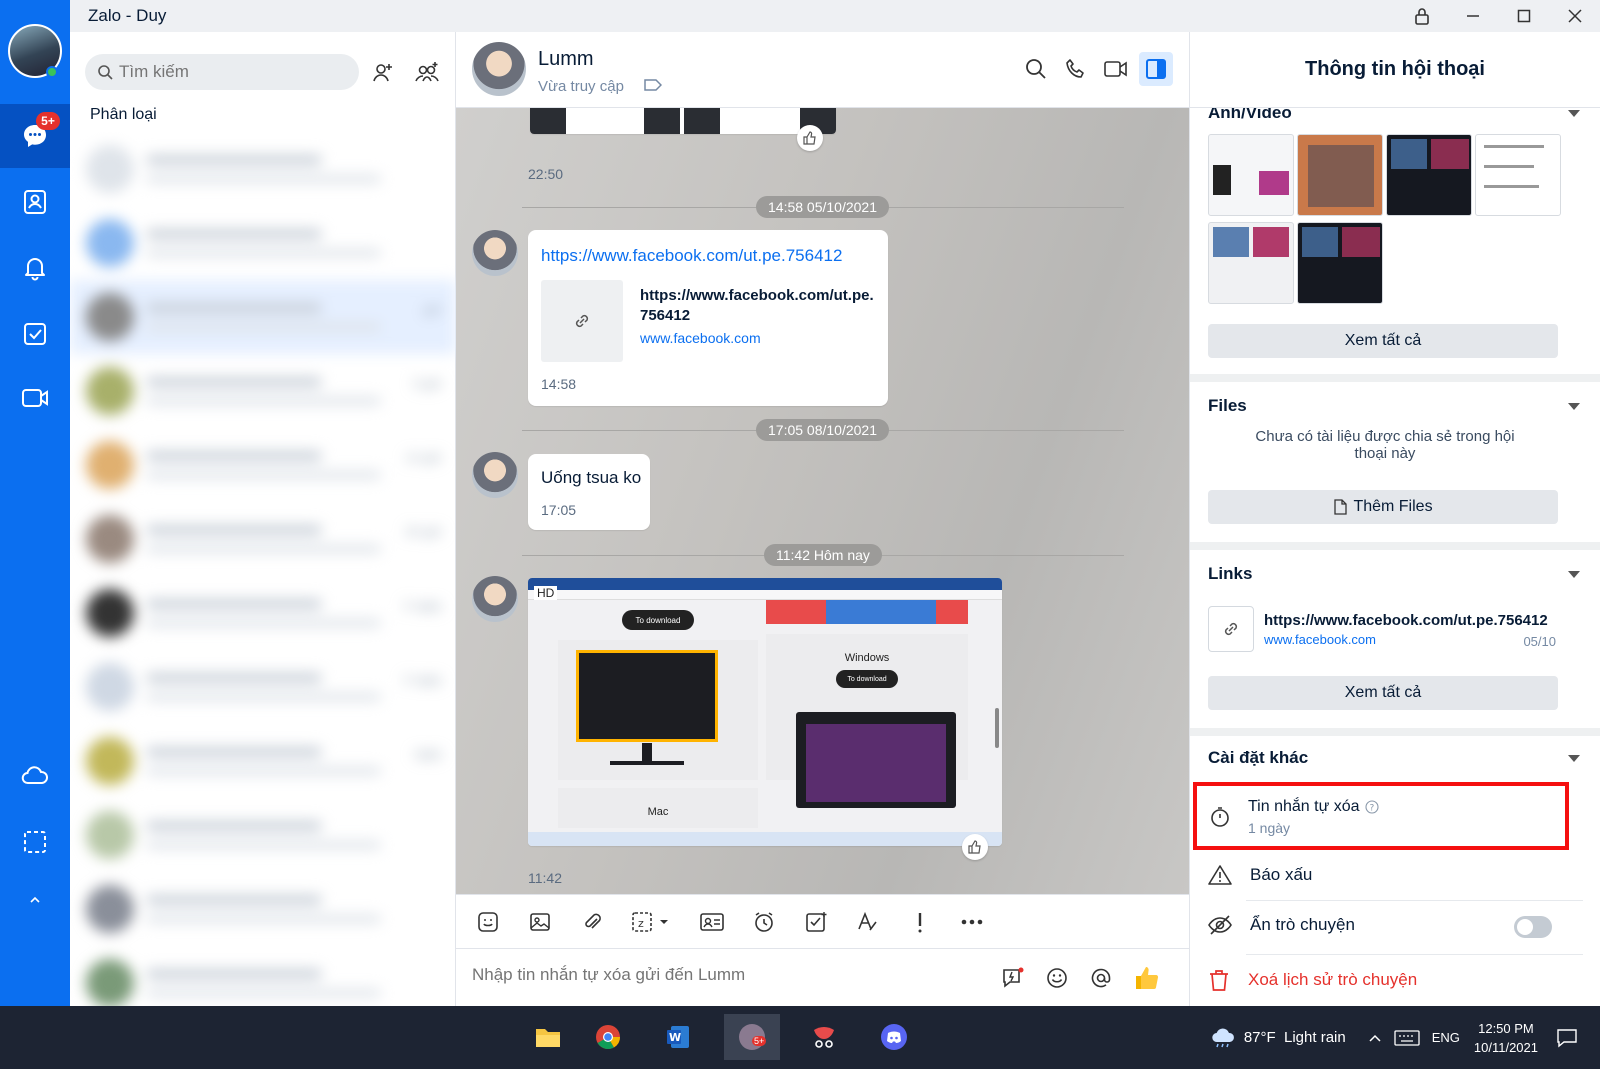  Describe the element at coordinates (653, 87) in the screenshot. I see `tag-button` at that location.